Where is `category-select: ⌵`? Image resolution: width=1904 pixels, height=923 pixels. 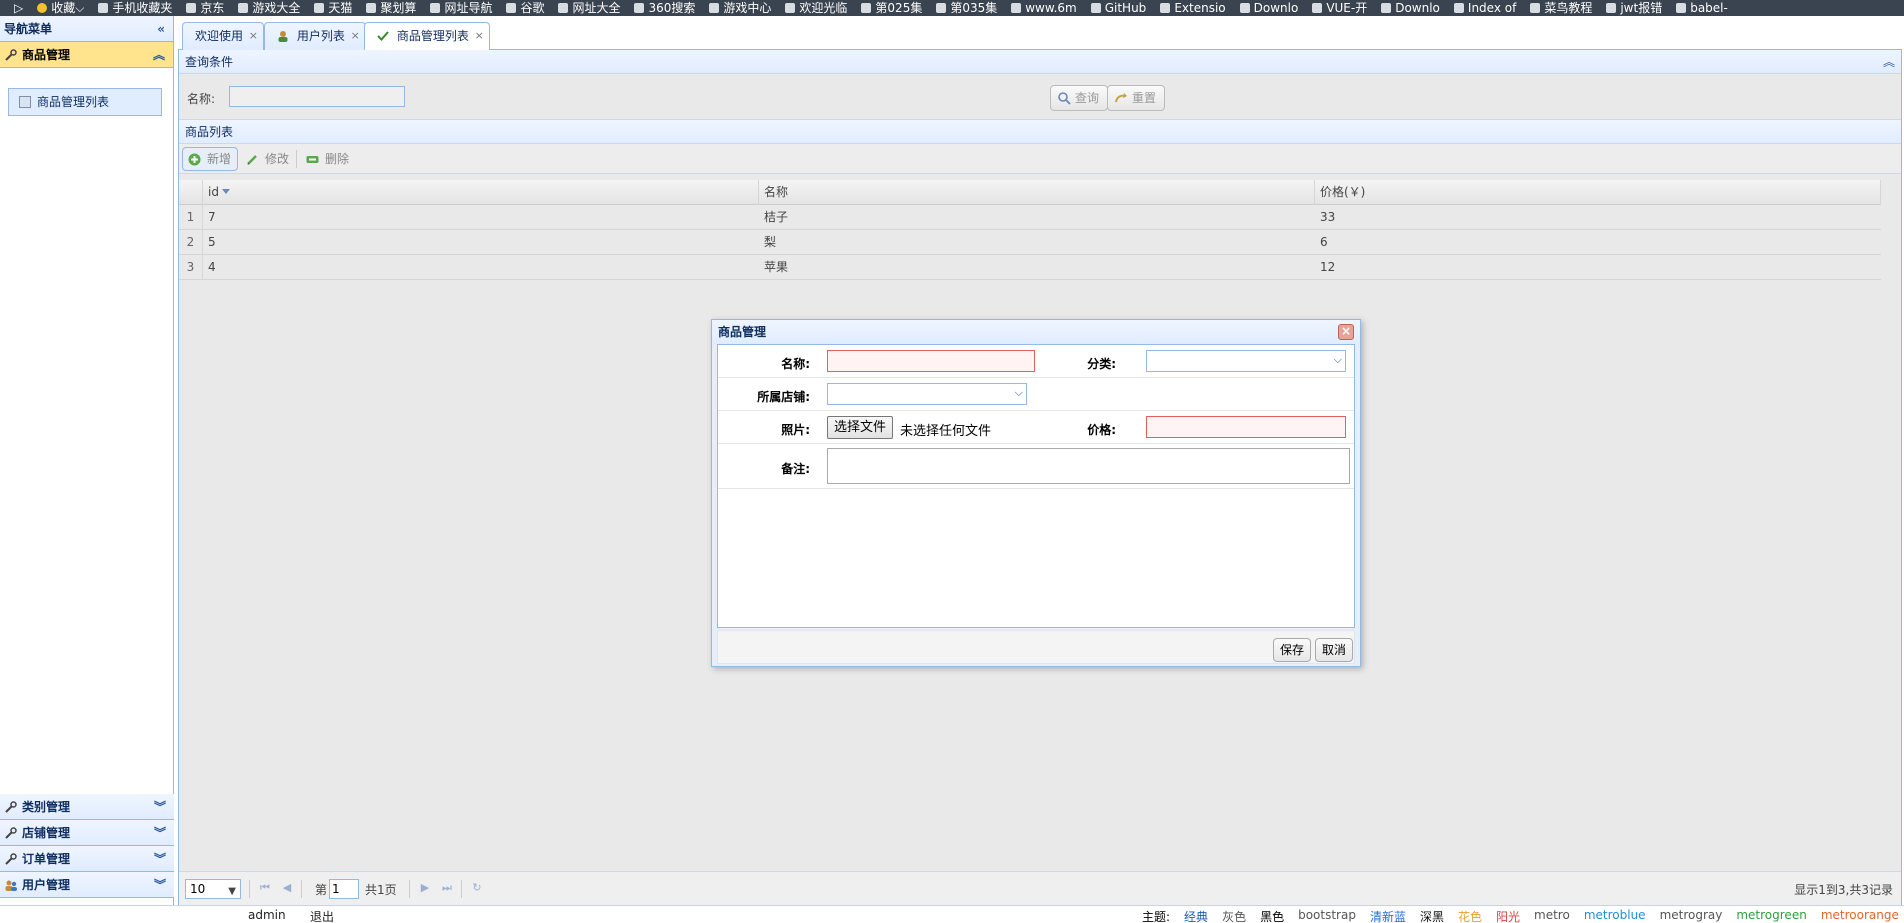 category-select: ⌵ is located at coordinates (1246, 361).